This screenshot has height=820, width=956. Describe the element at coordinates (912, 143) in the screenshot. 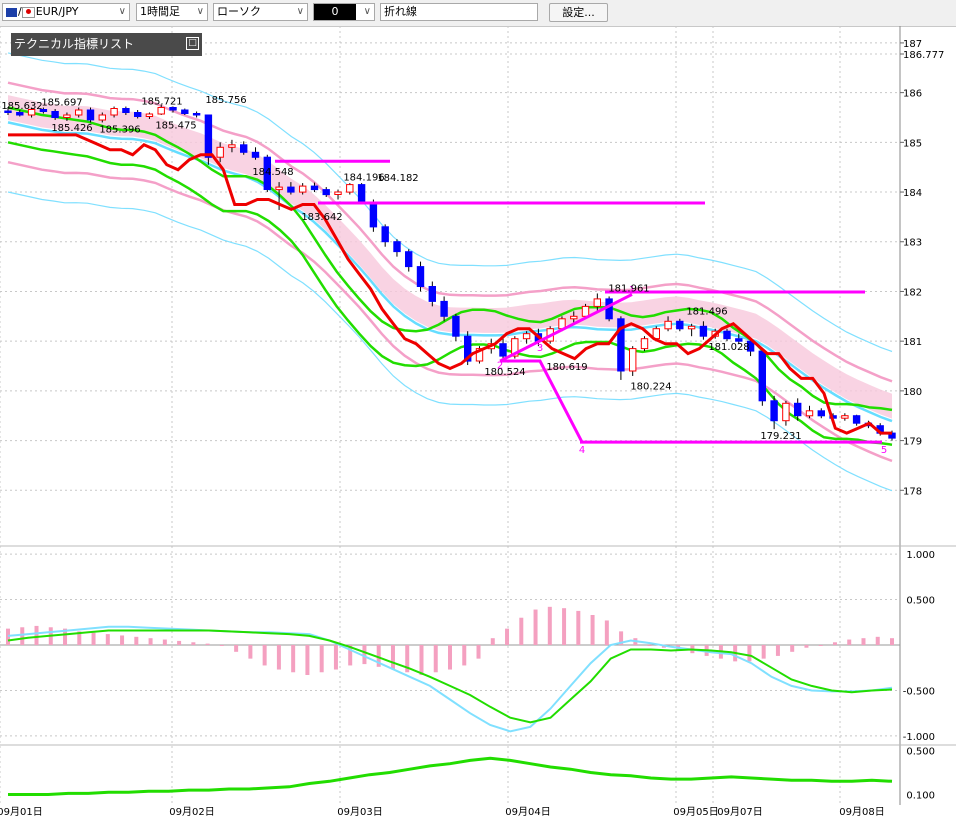

I see `y-tick-label: 185` at that location.